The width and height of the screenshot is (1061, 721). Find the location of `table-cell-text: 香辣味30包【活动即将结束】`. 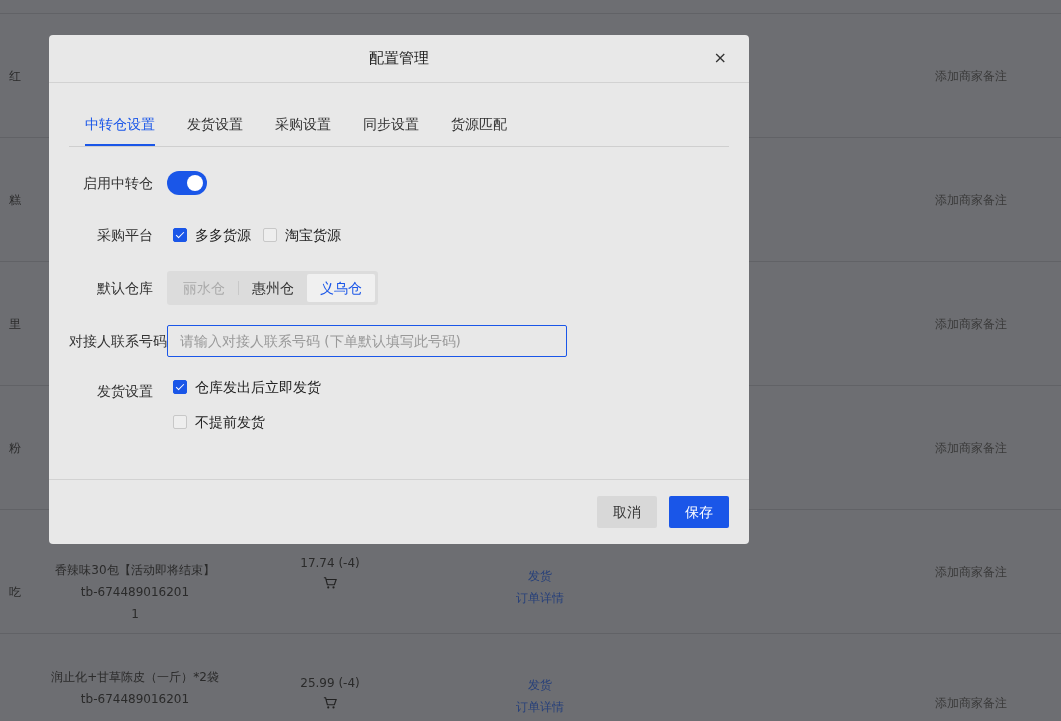

table-cell-text: 香辣味30包【活动即将结束】 is located at coordinates (135, 570).